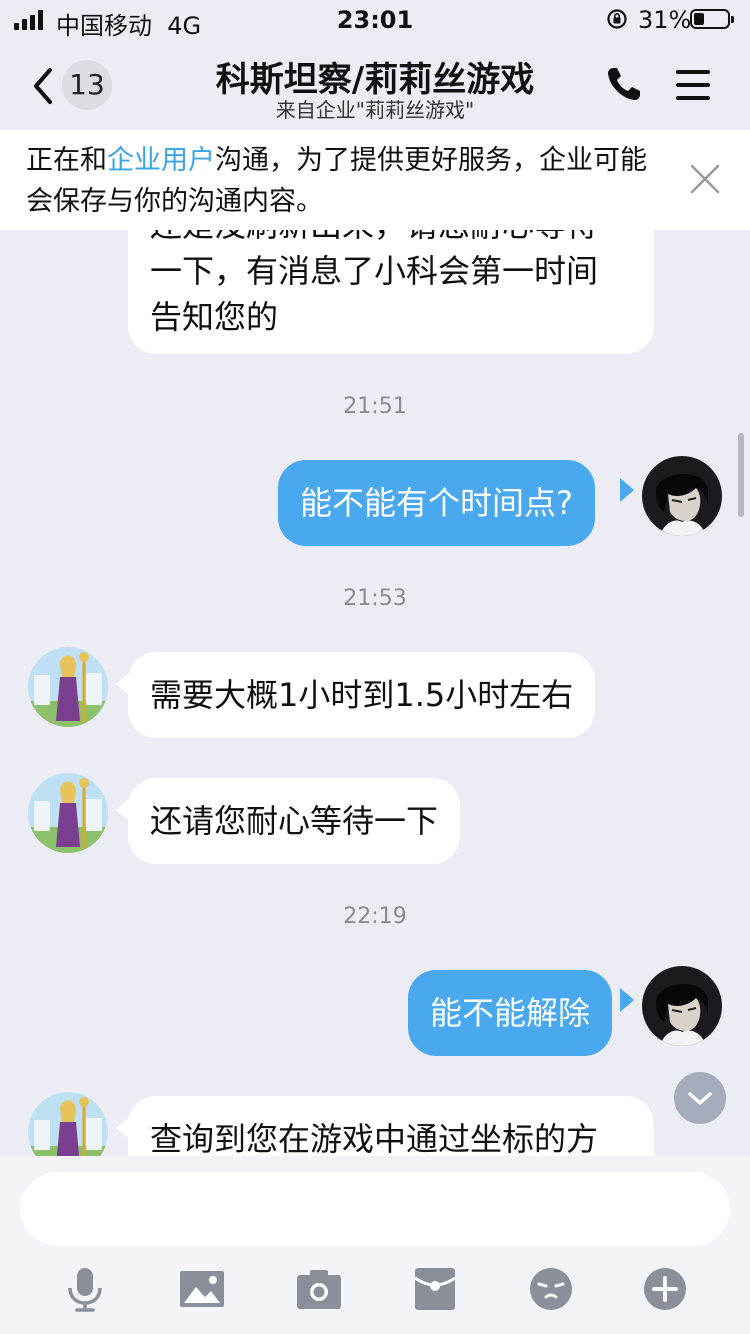  Describe the element at coordinates (436, 503) in the screenshot. I see `outgoing-message-bubble: 能不能有个时间点?` at that location.